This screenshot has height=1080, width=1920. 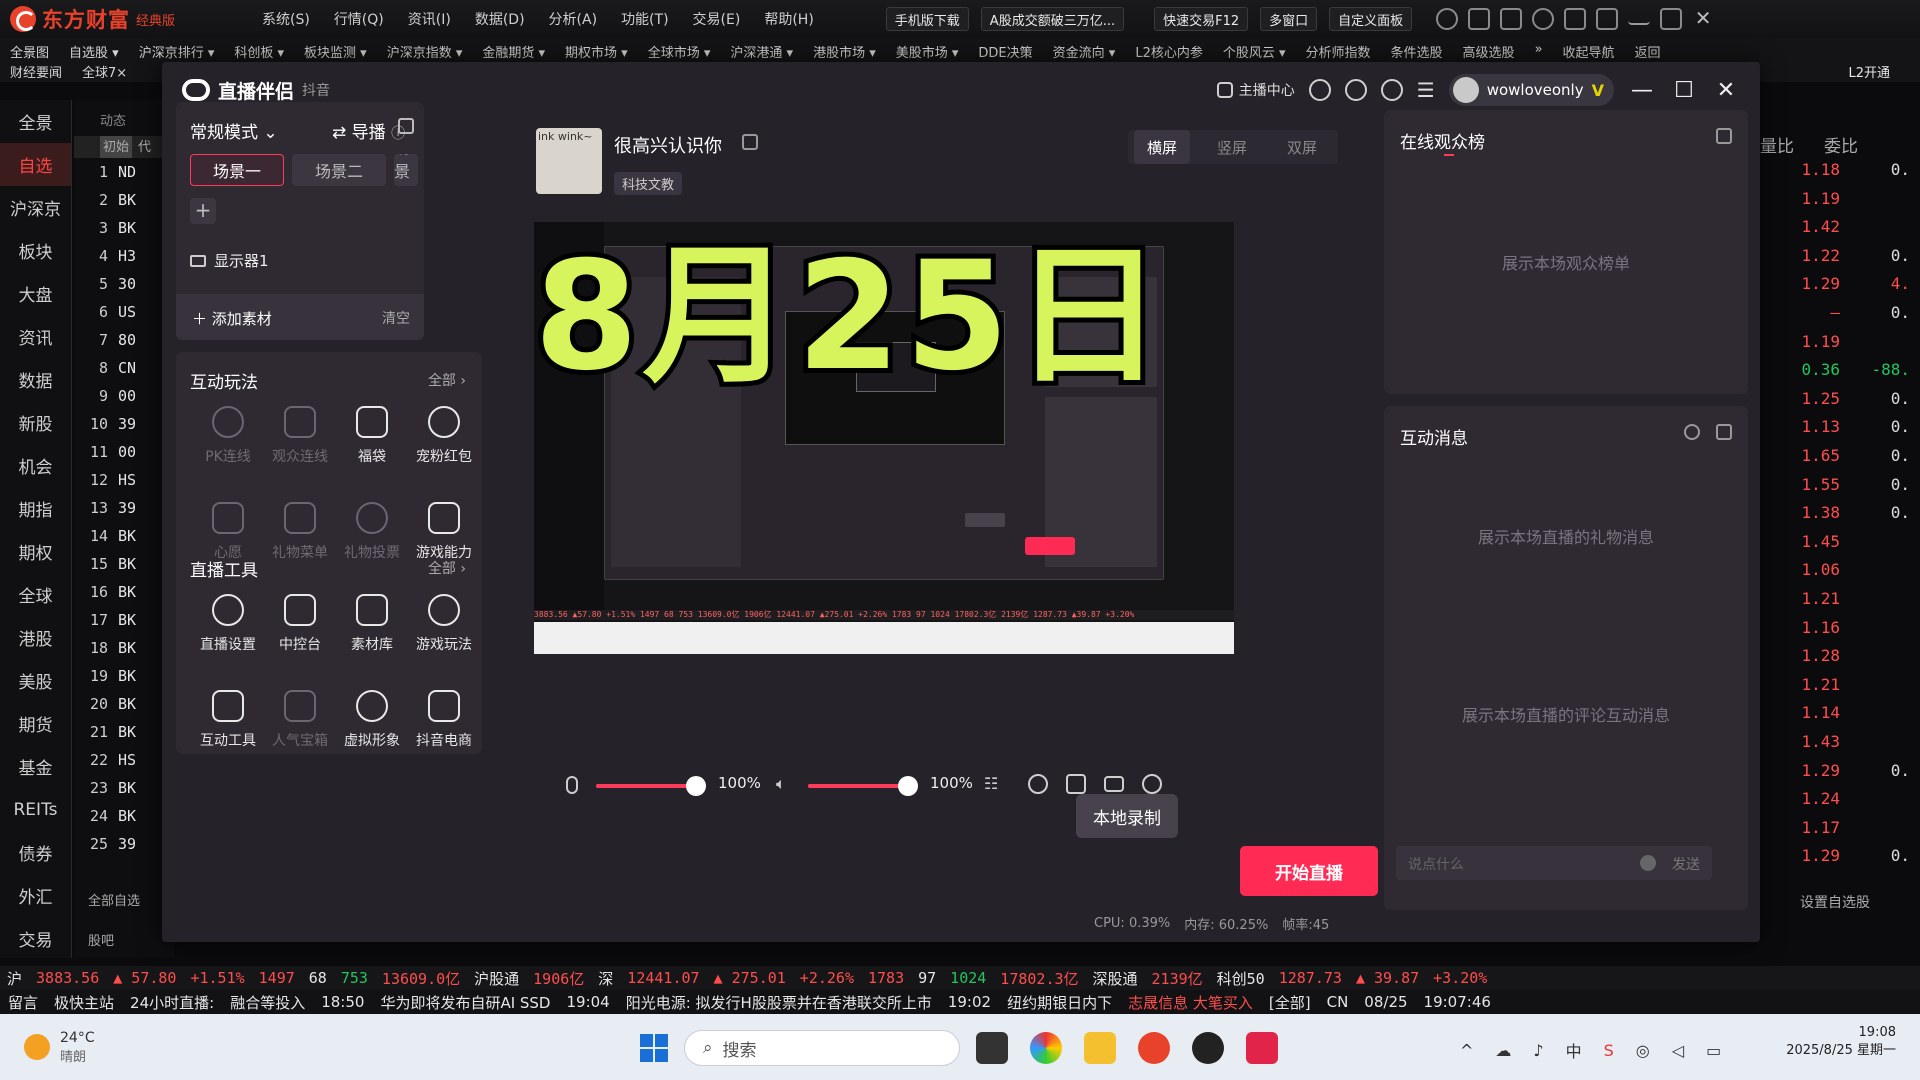 I want to click on left-nav-item: 全景, so click(x=35, y=121).